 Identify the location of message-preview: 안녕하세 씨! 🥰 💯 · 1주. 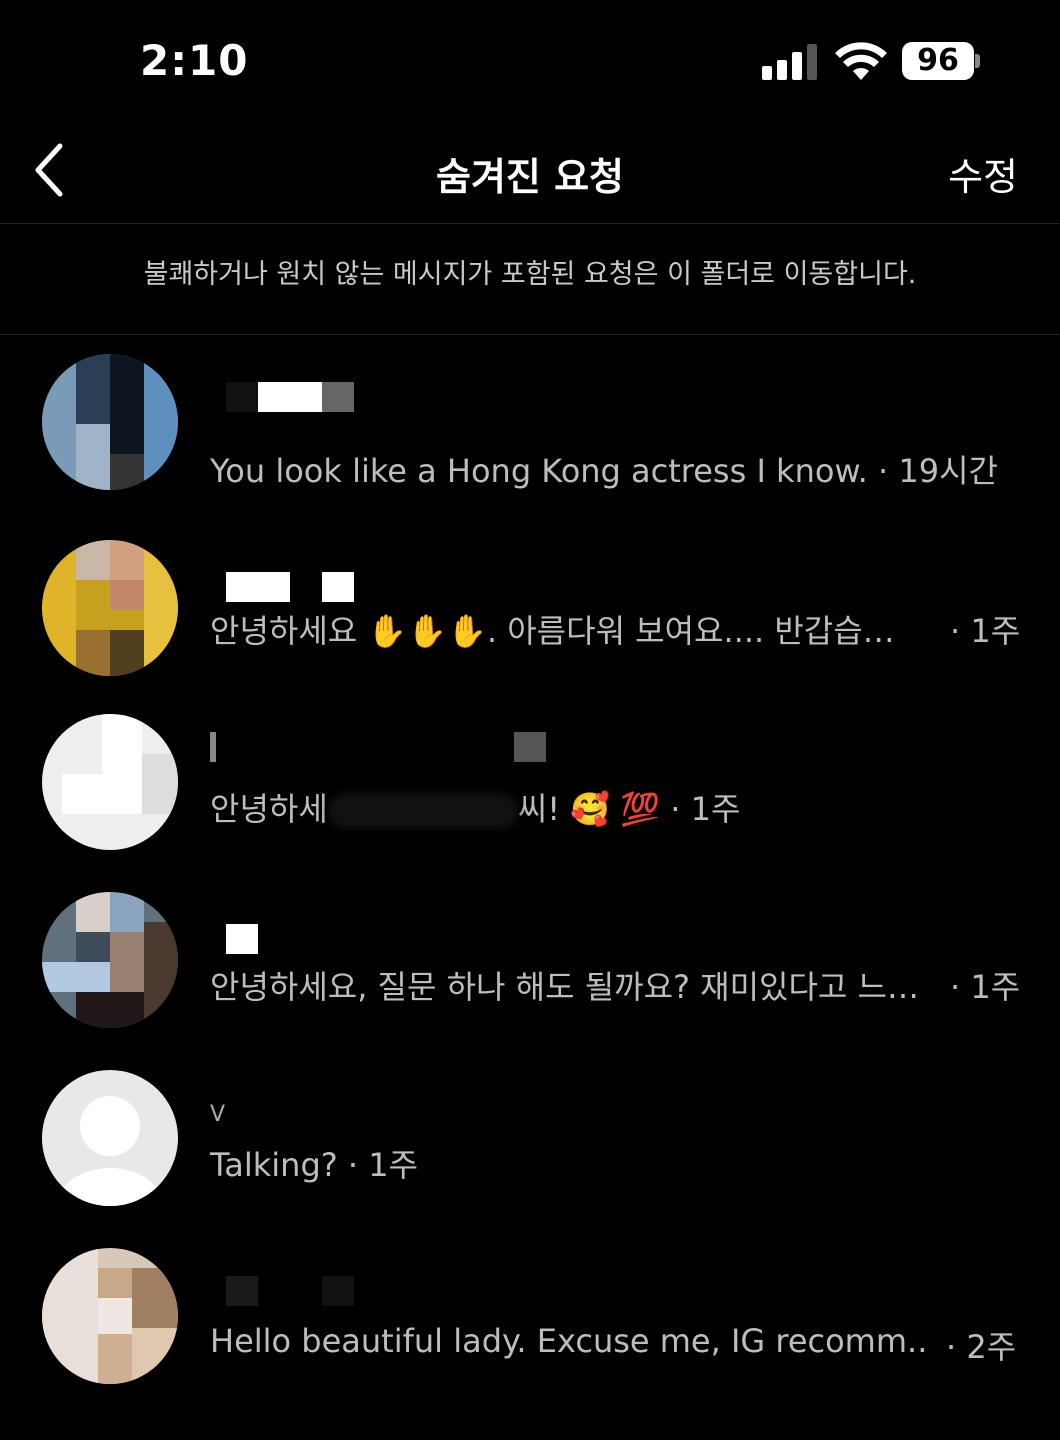
(475, 809).